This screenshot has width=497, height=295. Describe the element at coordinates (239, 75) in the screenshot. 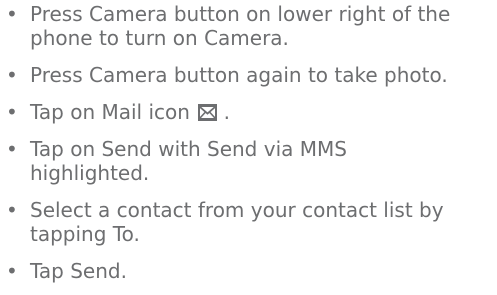

I see `step-text: Press Camera button again to take photo.` at that location.